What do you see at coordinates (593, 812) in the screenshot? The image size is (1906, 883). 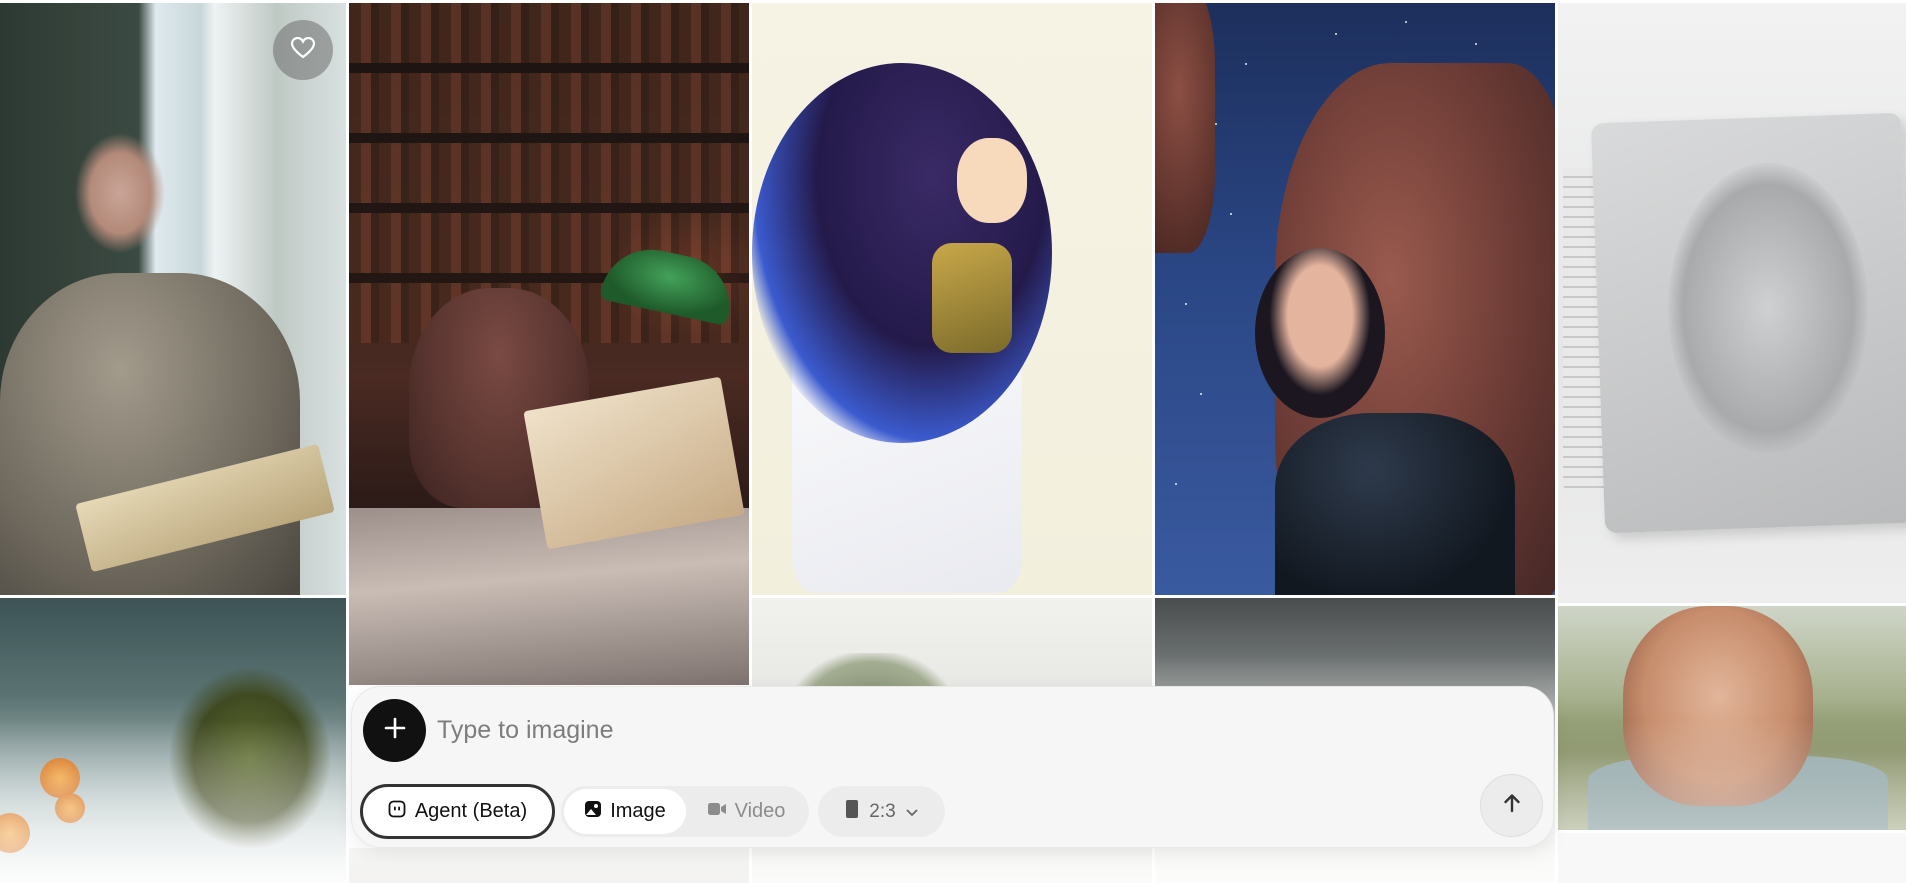 I see `image-icon` at bounding box center [593, 812].